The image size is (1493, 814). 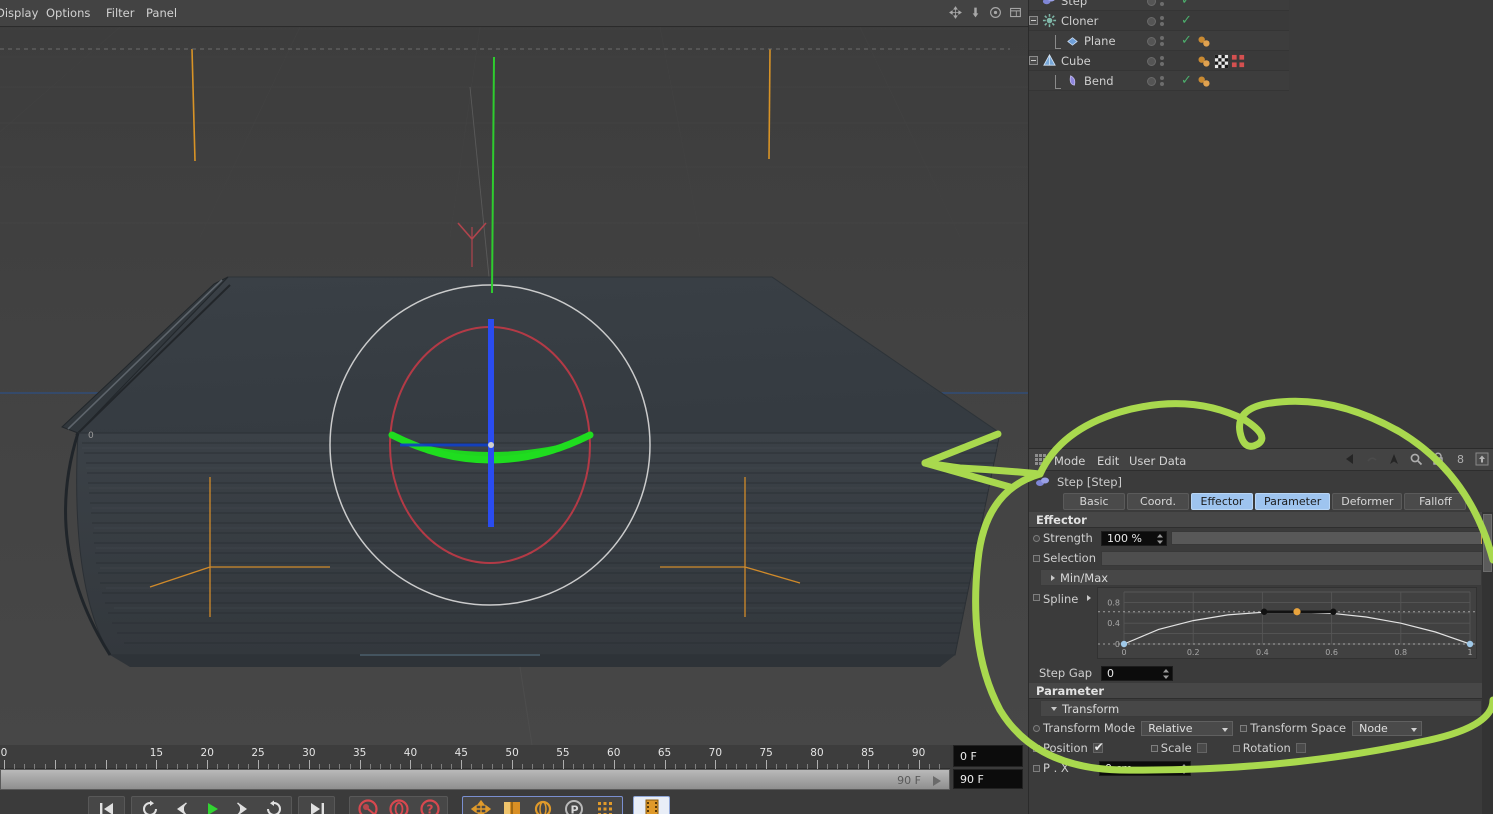 What do you see at coordinates (1157, 461) in the screenshot?
I see `attr-menu-user-data: User Data` at bounding box center [1157, 461].